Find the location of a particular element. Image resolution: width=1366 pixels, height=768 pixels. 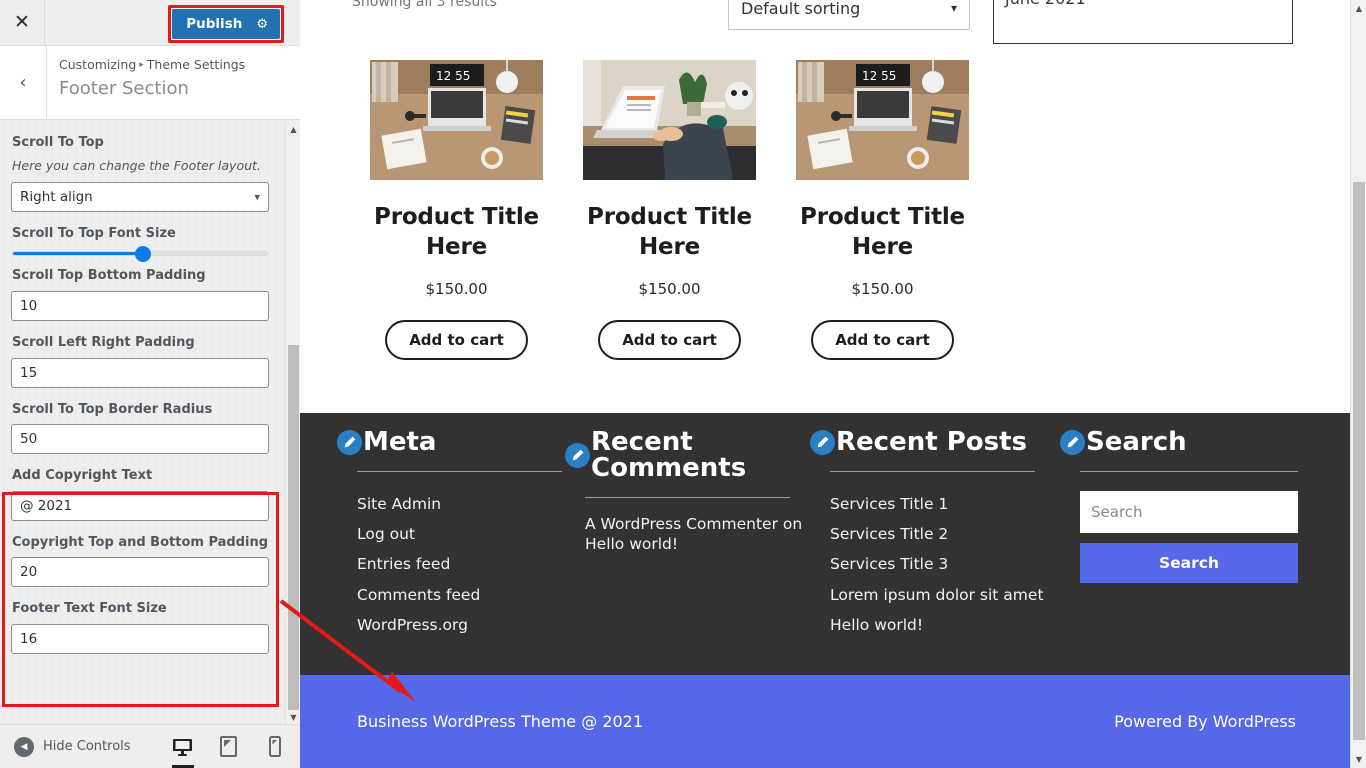

device-mobile-button is located at coordinates (275, 747).